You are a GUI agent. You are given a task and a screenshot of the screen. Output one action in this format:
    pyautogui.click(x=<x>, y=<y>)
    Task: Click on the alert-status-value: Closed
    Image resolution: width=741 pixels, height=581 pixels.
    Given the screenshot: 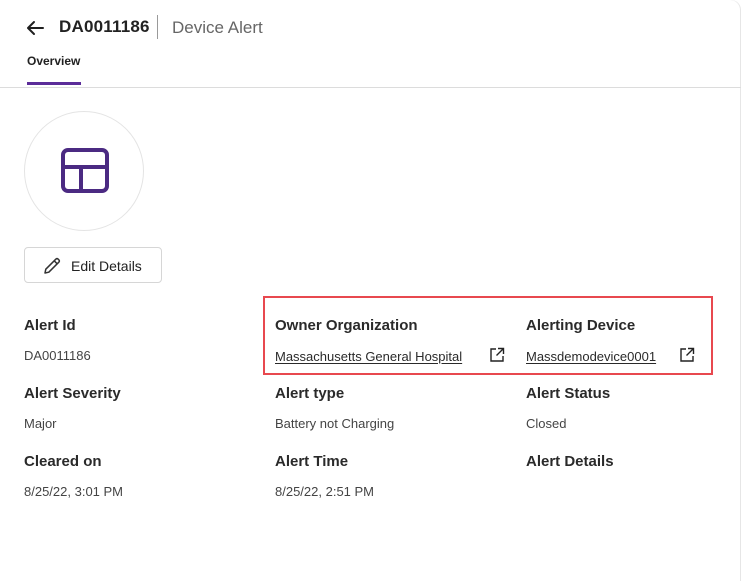 What is the action you would take?
    pyautogui.click(x=546, y=423)
    